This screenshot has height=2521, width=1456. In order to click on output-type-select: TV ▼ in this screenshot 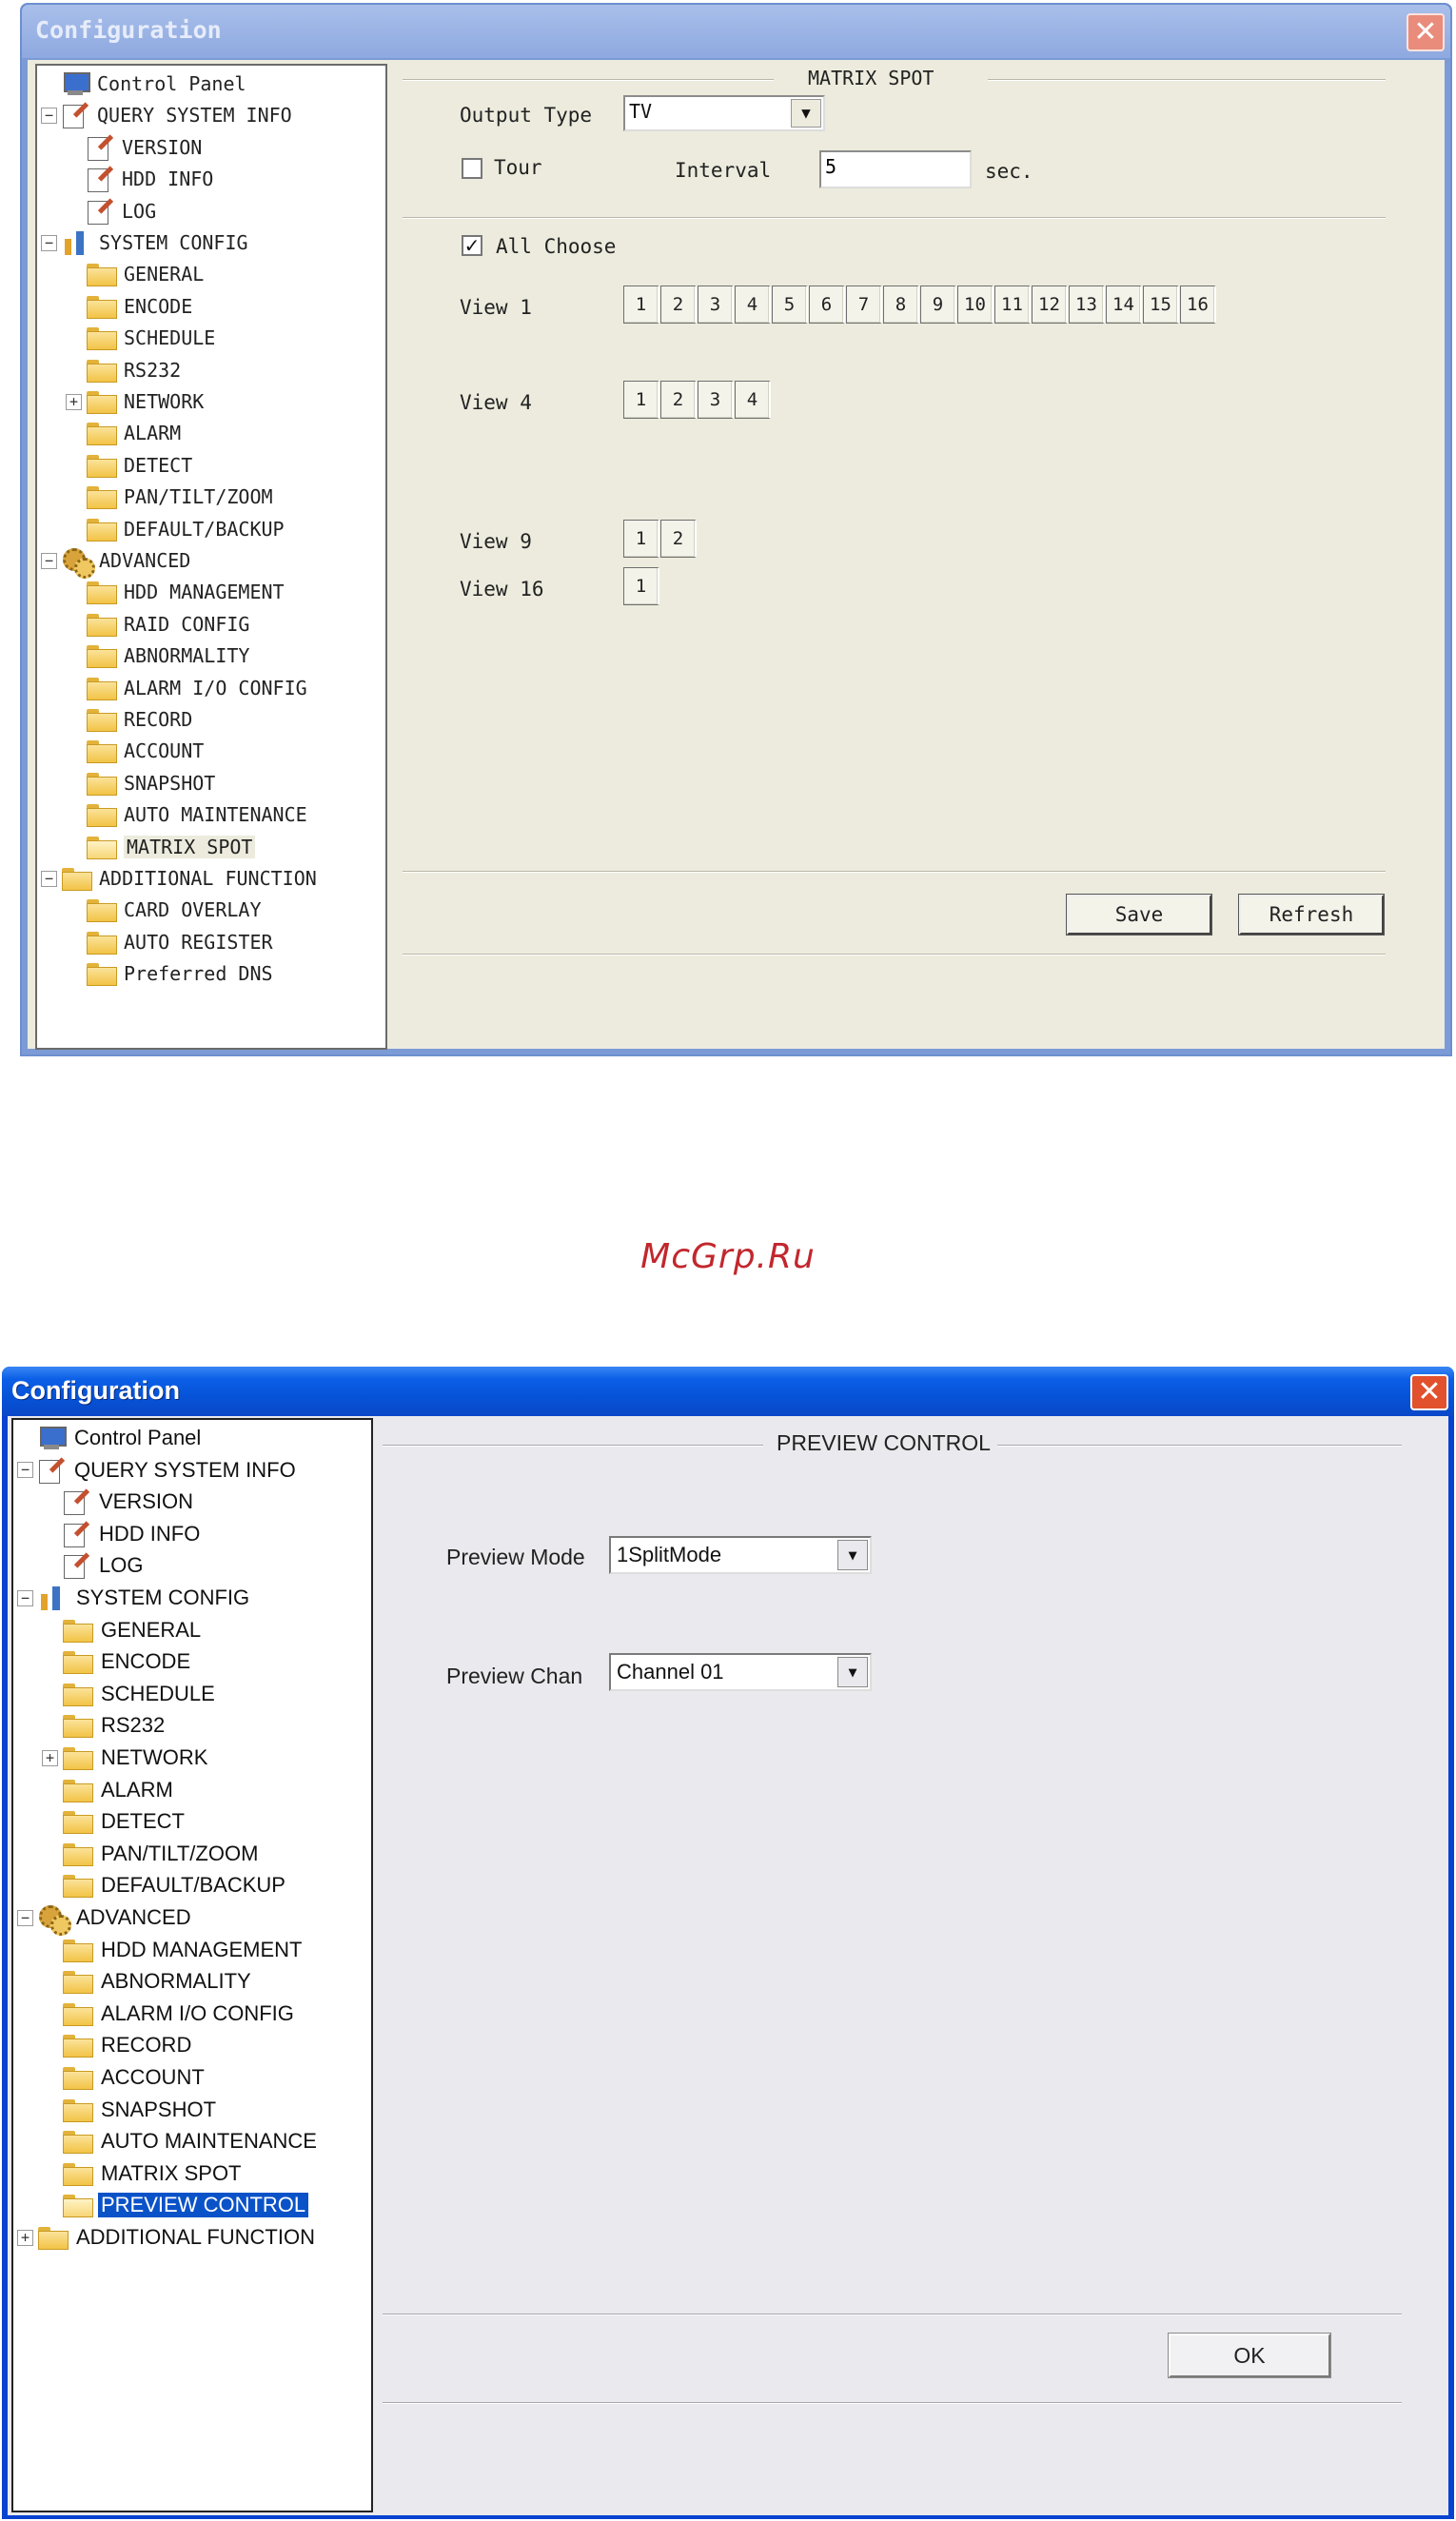, I will do `click(724, 113)`.